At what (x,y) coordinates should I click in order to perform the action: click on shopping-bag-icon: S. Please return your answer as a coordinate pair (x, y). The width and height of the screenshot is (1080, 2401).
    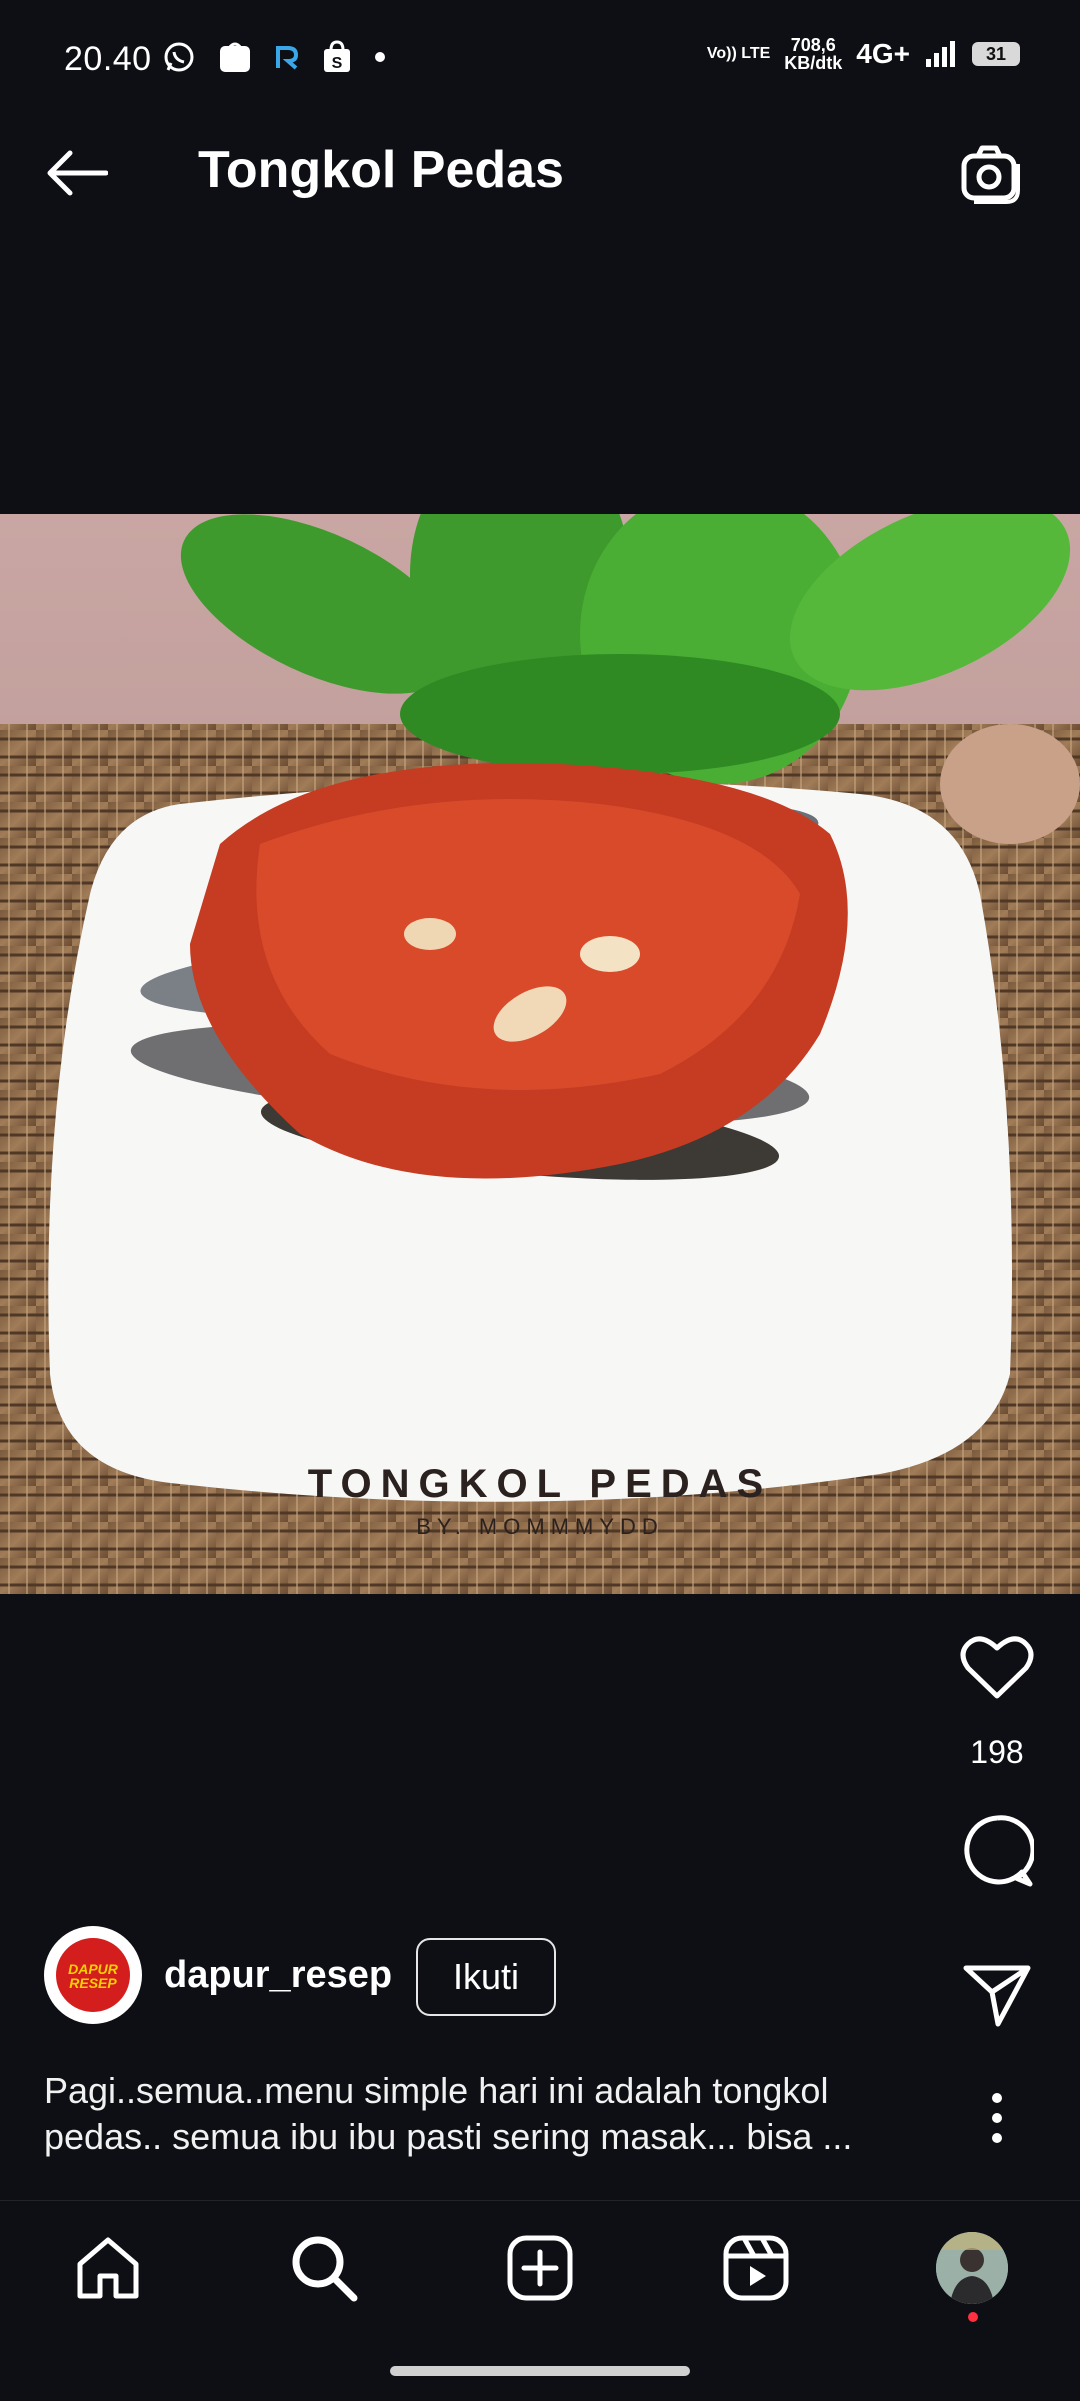
    Looking at the image, I should click on (337, 56).